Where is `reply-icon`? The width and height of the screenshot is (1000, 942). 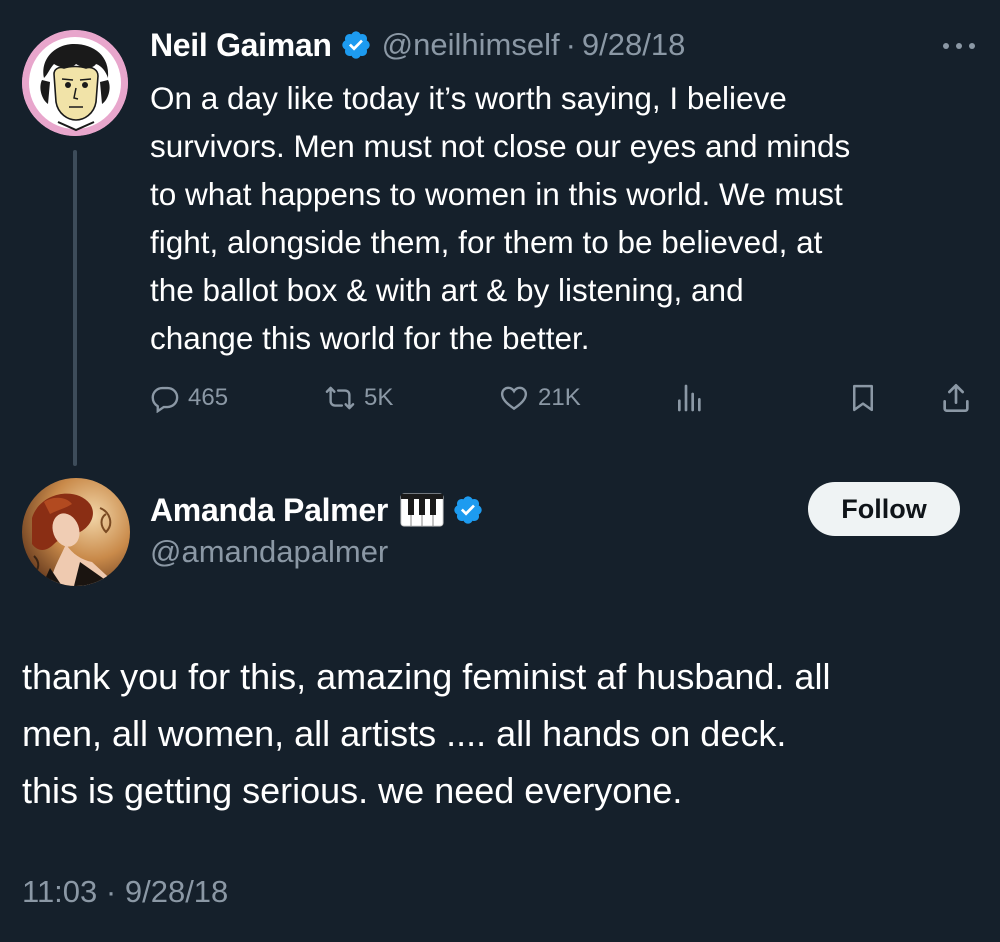 reply-icon is located at coordinates (165, 399).